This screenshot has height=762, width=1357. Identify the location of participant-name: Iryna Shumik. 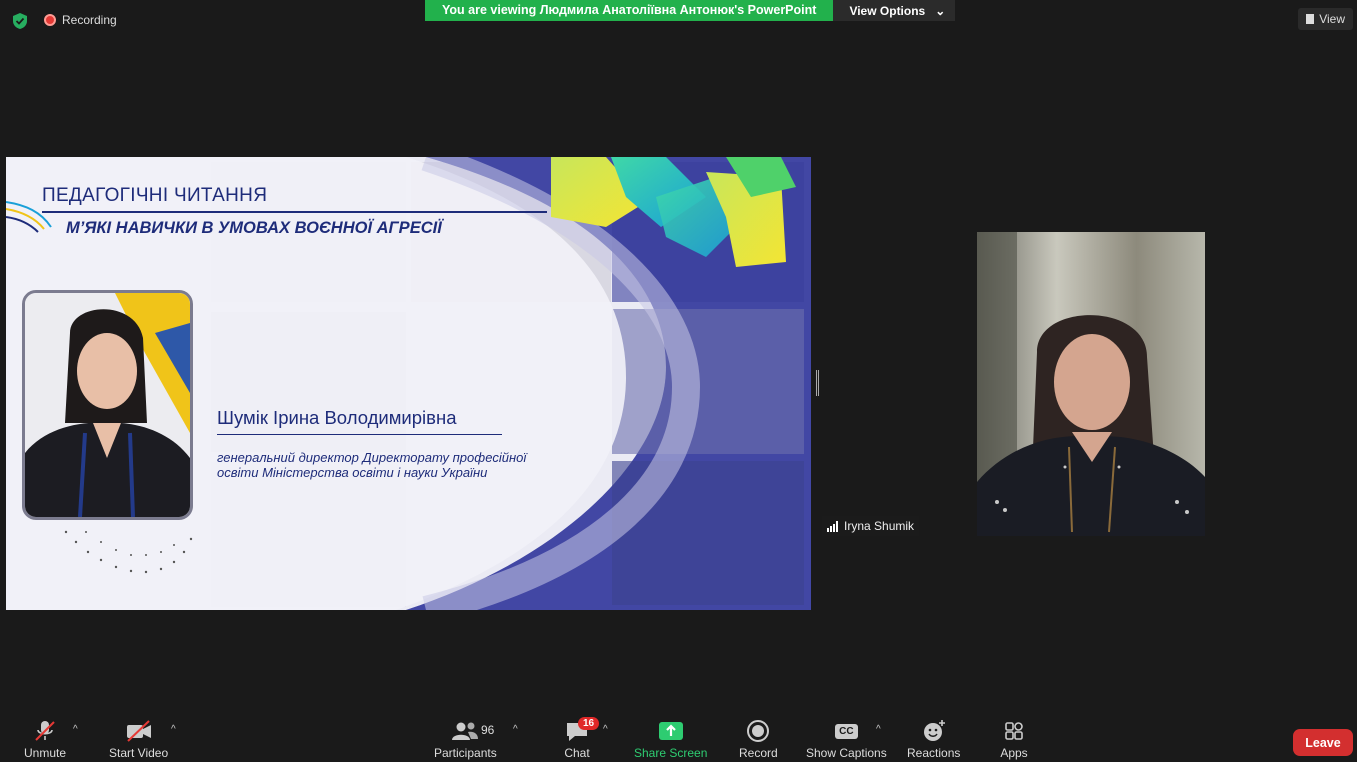
(879, 526).